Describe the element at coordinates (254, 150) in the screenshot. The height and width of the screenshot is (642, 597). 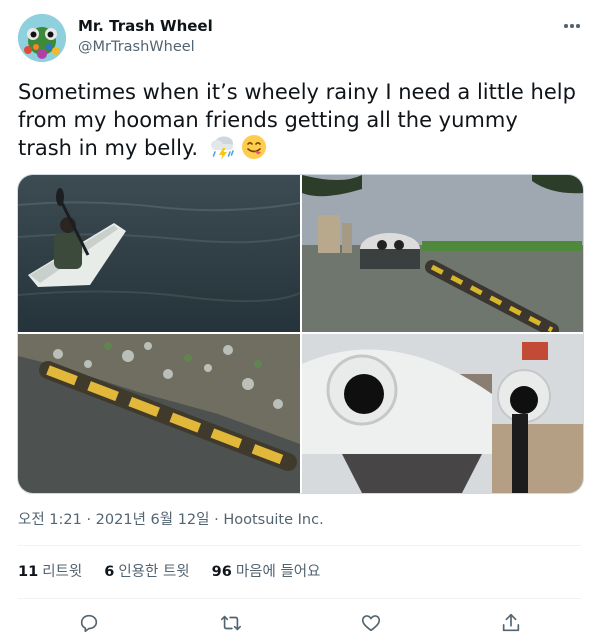
I see `face-savoring-food-icon` at that location.